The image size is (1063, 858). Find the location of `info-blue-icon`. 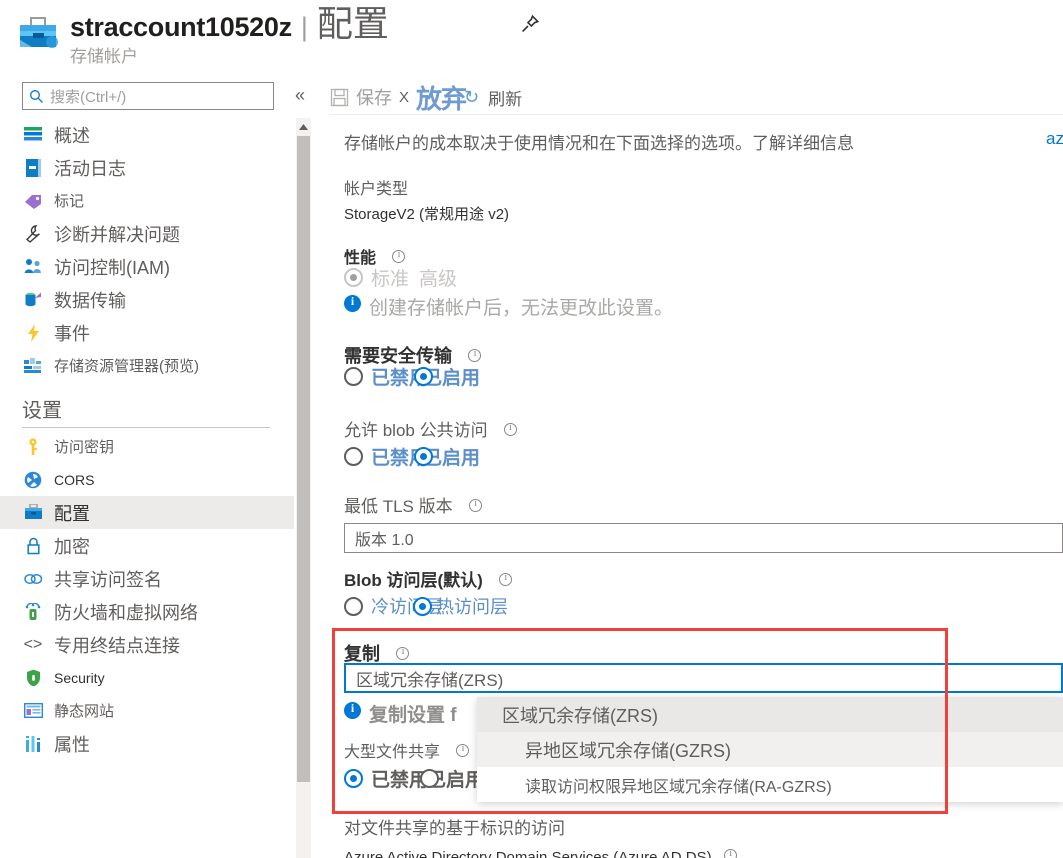

info-blue-icon is located at coordinates (352, 303).